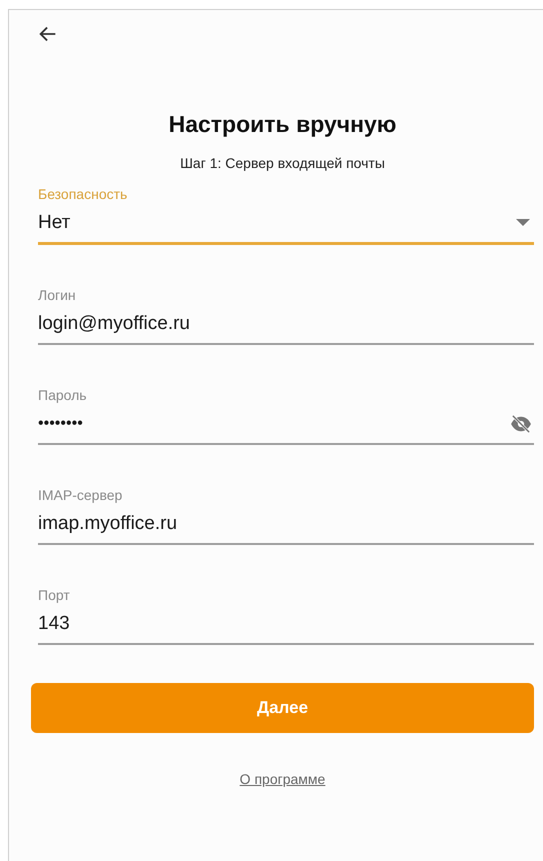 The height and width of the screenshot is (861, 543). What do you see at coordinates (286, 214) in the screenshot?
I see `dropdown-field: Безопасность Нет` at bounding box center [286, 214].